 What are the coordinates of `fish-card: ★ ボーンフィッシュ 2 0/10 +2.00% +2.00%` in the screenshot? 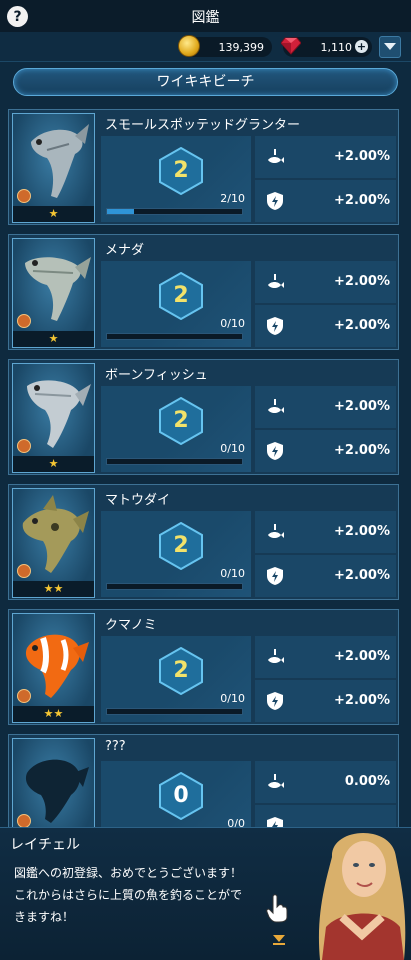 It's located at (203, 417).